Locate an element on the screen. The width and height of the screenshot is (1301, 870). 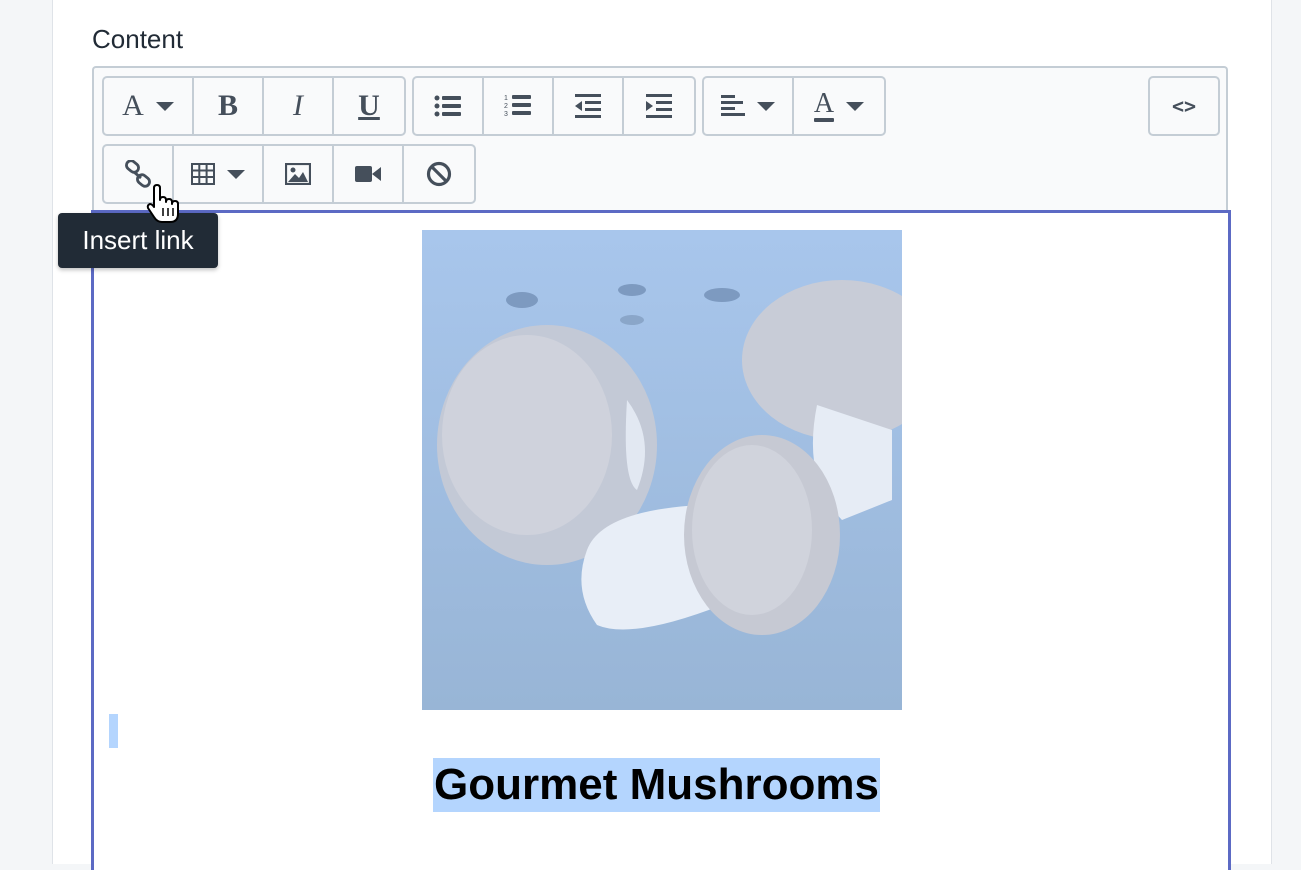
table-icon is located at coordinates (203, 174).